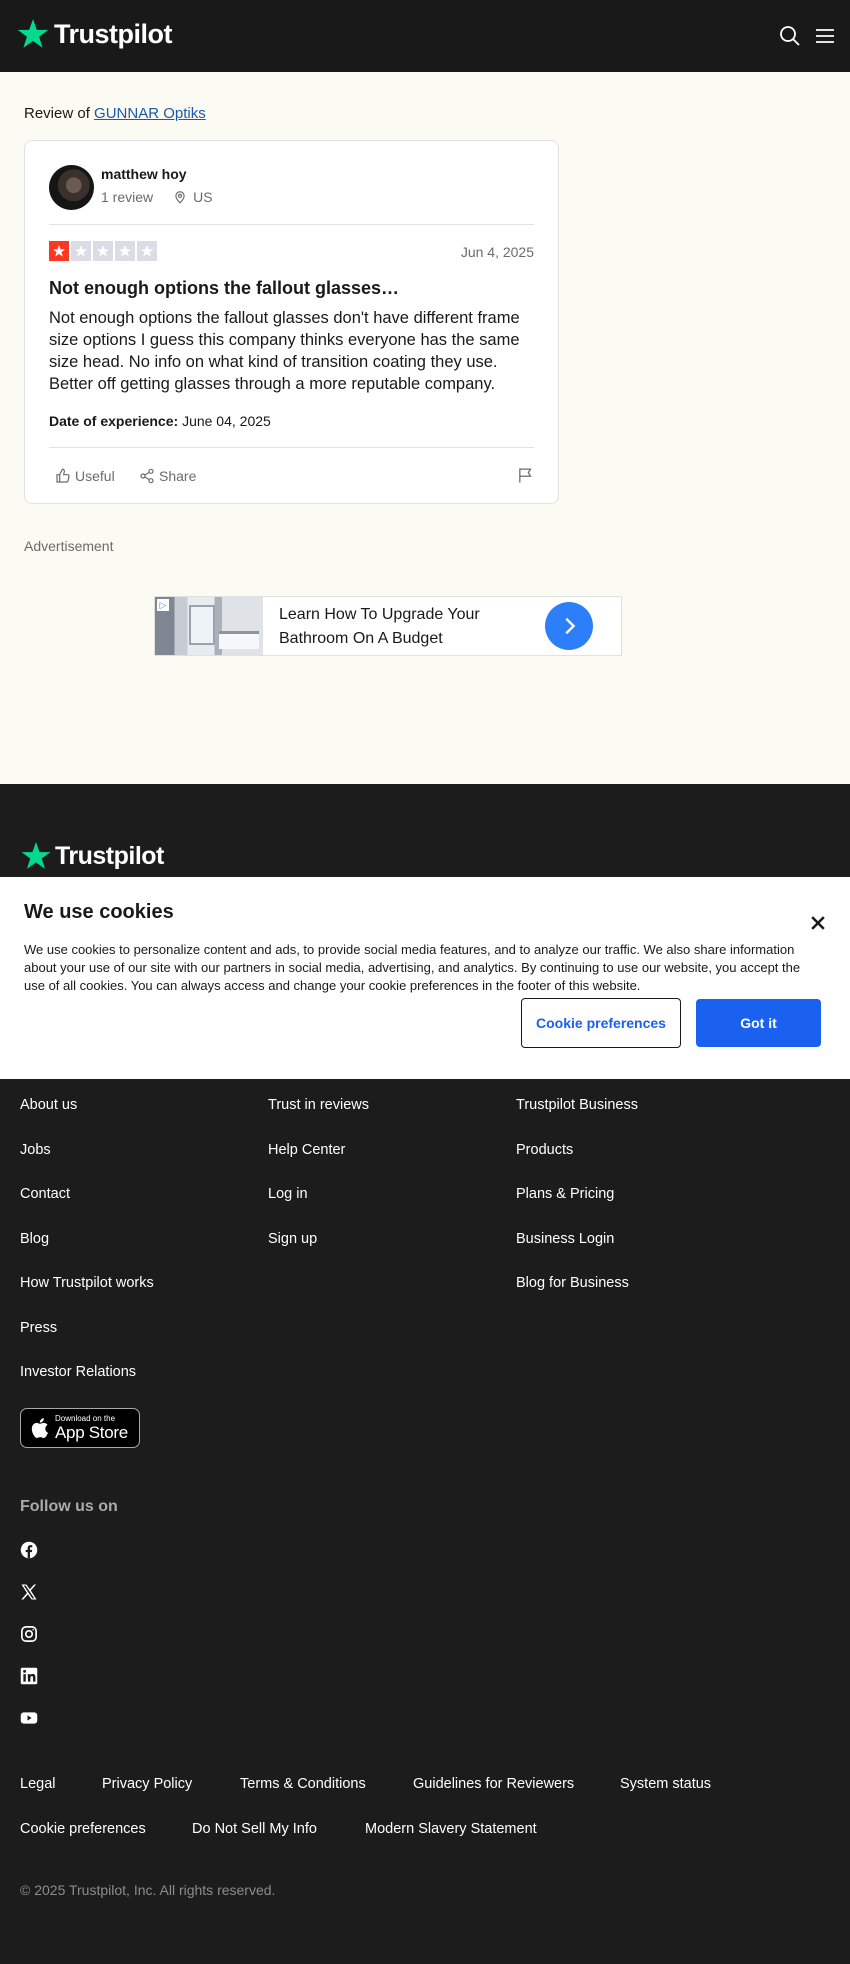 The width and height of the screenshot is (850, 1964). I want to click on date-of-experience: Date of experience: June 04, 2025, so click(160, 421).